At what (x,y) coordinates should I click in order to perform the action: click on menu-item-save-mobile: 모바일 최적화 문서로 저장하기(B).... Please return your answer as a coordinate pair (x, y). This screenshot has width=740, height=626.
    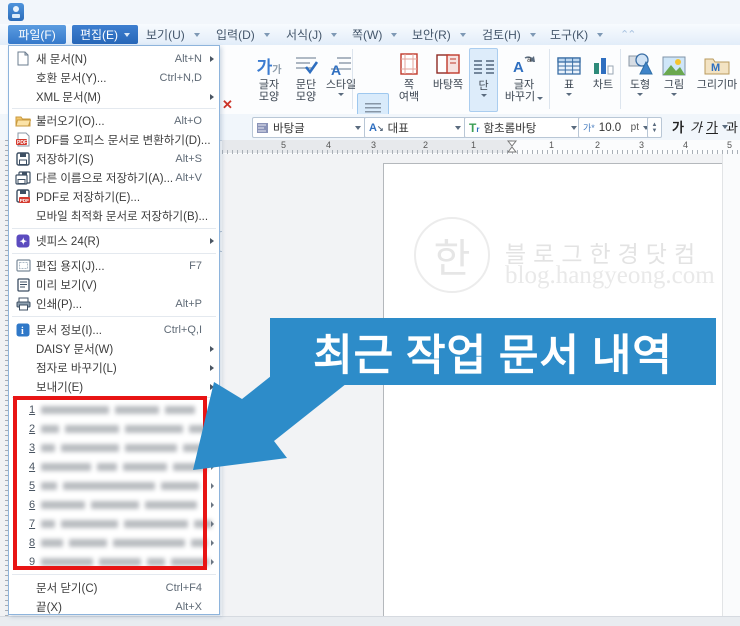
    Looking at the image, I should click on (114, 215).